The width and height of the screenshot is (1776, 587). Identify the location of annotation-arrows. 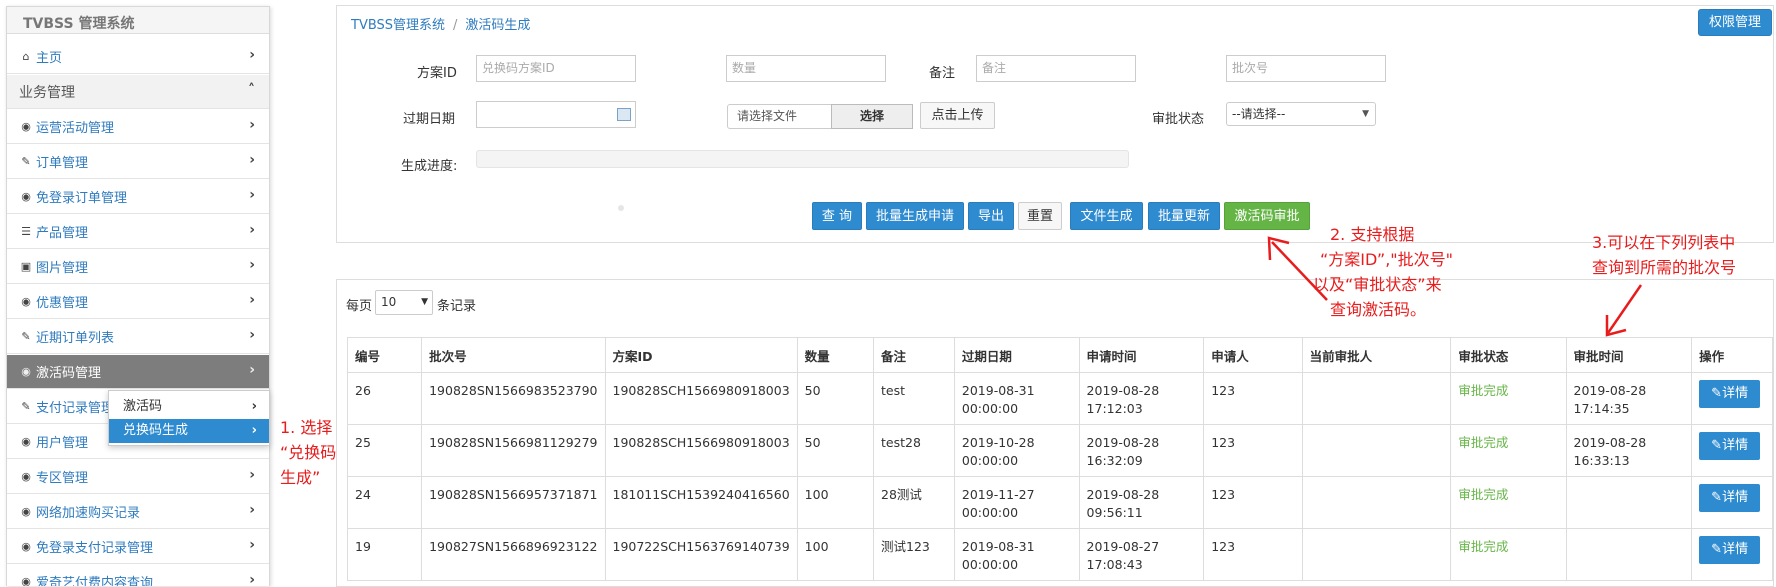
(1455, 286).